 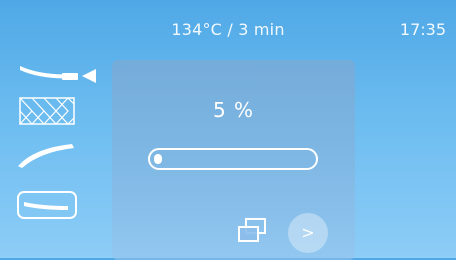 I want to click on program-label: 134°C / 3 min, so click(x=228, y=29).